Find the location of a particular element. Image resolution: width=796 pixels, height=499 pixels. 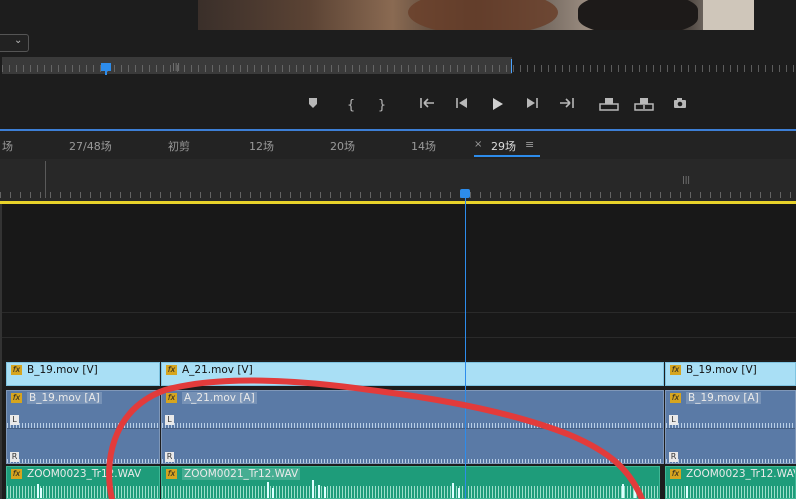

extract-button is located at coordinates (644, 106).